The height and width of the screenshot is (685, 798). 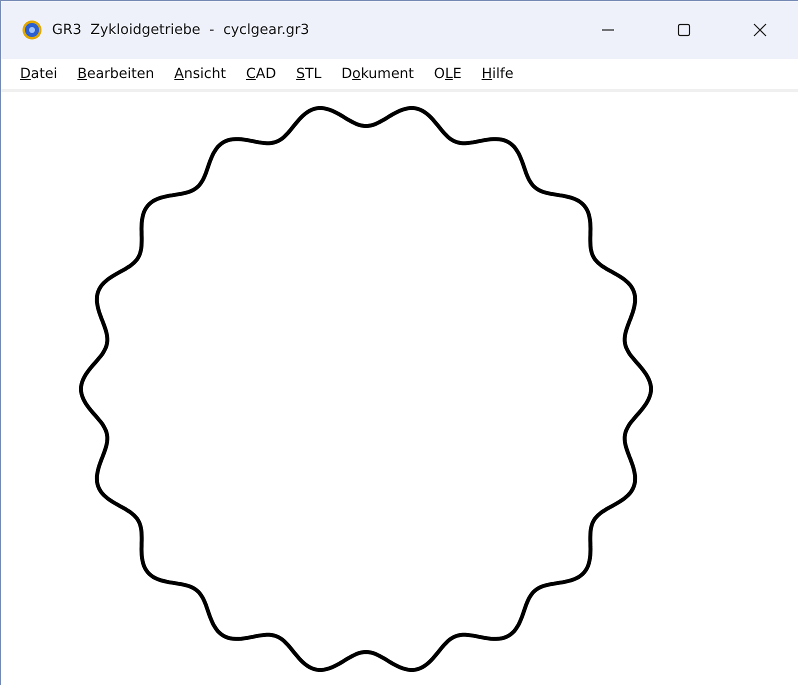 What do you see at coordinates (32, 30) in the screenshot?
I see `gear-logo-icon` at bounding box center [32, 30].